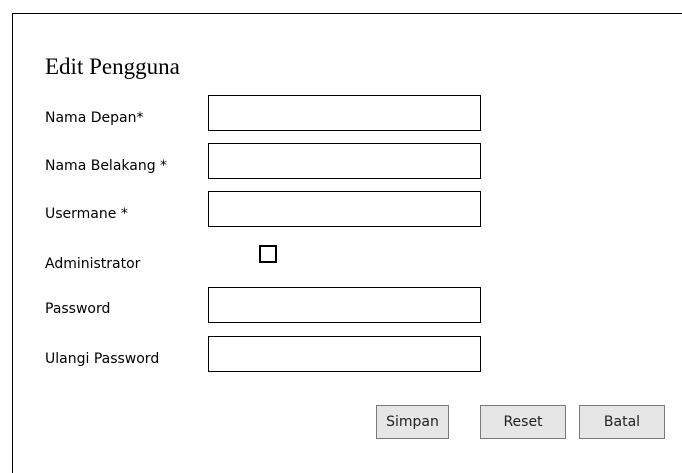 The width and height of the screenshot is (682, 473). I want to click on page-title: Edit Pengguna, so click(112, 66).